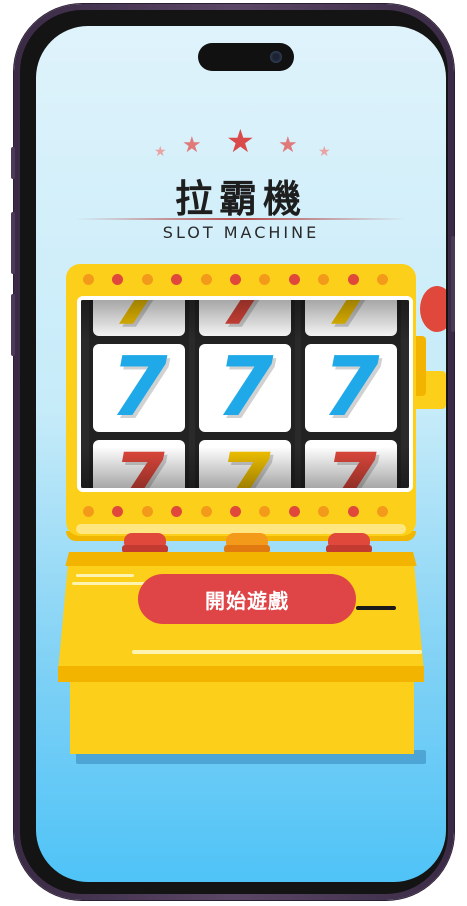 Image resolution: width=467 pixels, height=906 pixels. Describe the element at coordinates (276, 57) in the screenshot. I see `camera-icon` at that location.